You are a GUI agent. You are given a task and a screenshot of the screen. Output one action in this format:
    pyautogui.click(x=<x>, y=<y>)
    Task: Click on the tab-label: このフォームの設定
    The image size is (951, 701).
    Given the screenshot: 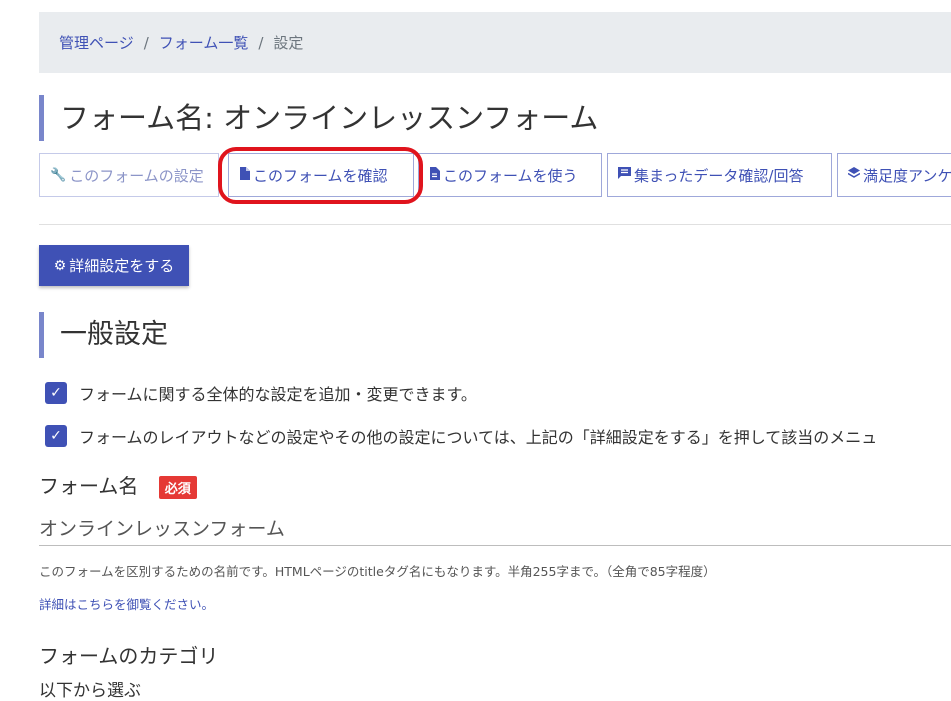 What is the action you would take?
    pyautogui.click(x=136, y=175)
    